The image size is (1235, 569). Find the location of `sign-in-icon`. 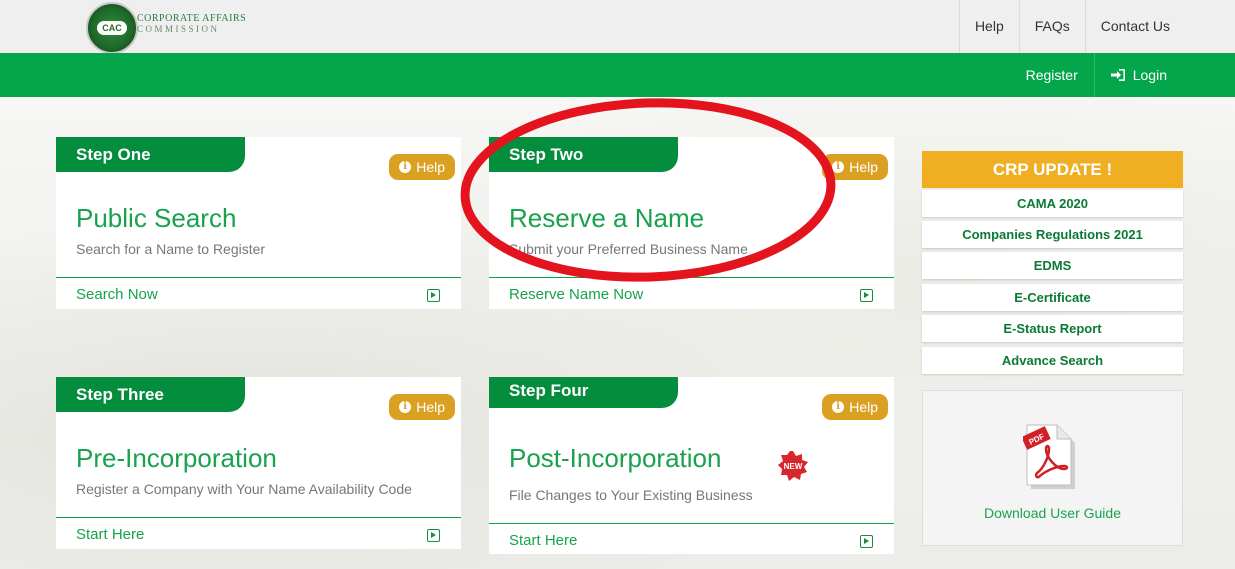

sign-in-icon is located at coordinates (1117, 75).